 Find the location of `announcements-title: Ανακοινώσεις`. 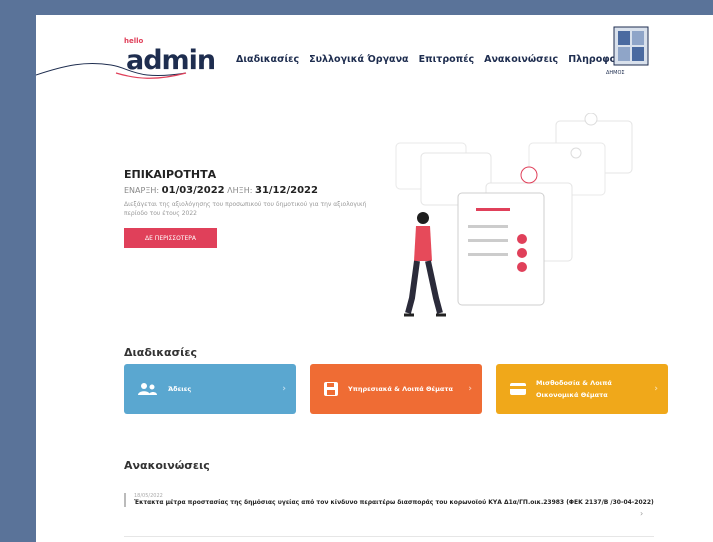

announcements-title: Ανακοινώσεις is located at coordinates (167, 465).